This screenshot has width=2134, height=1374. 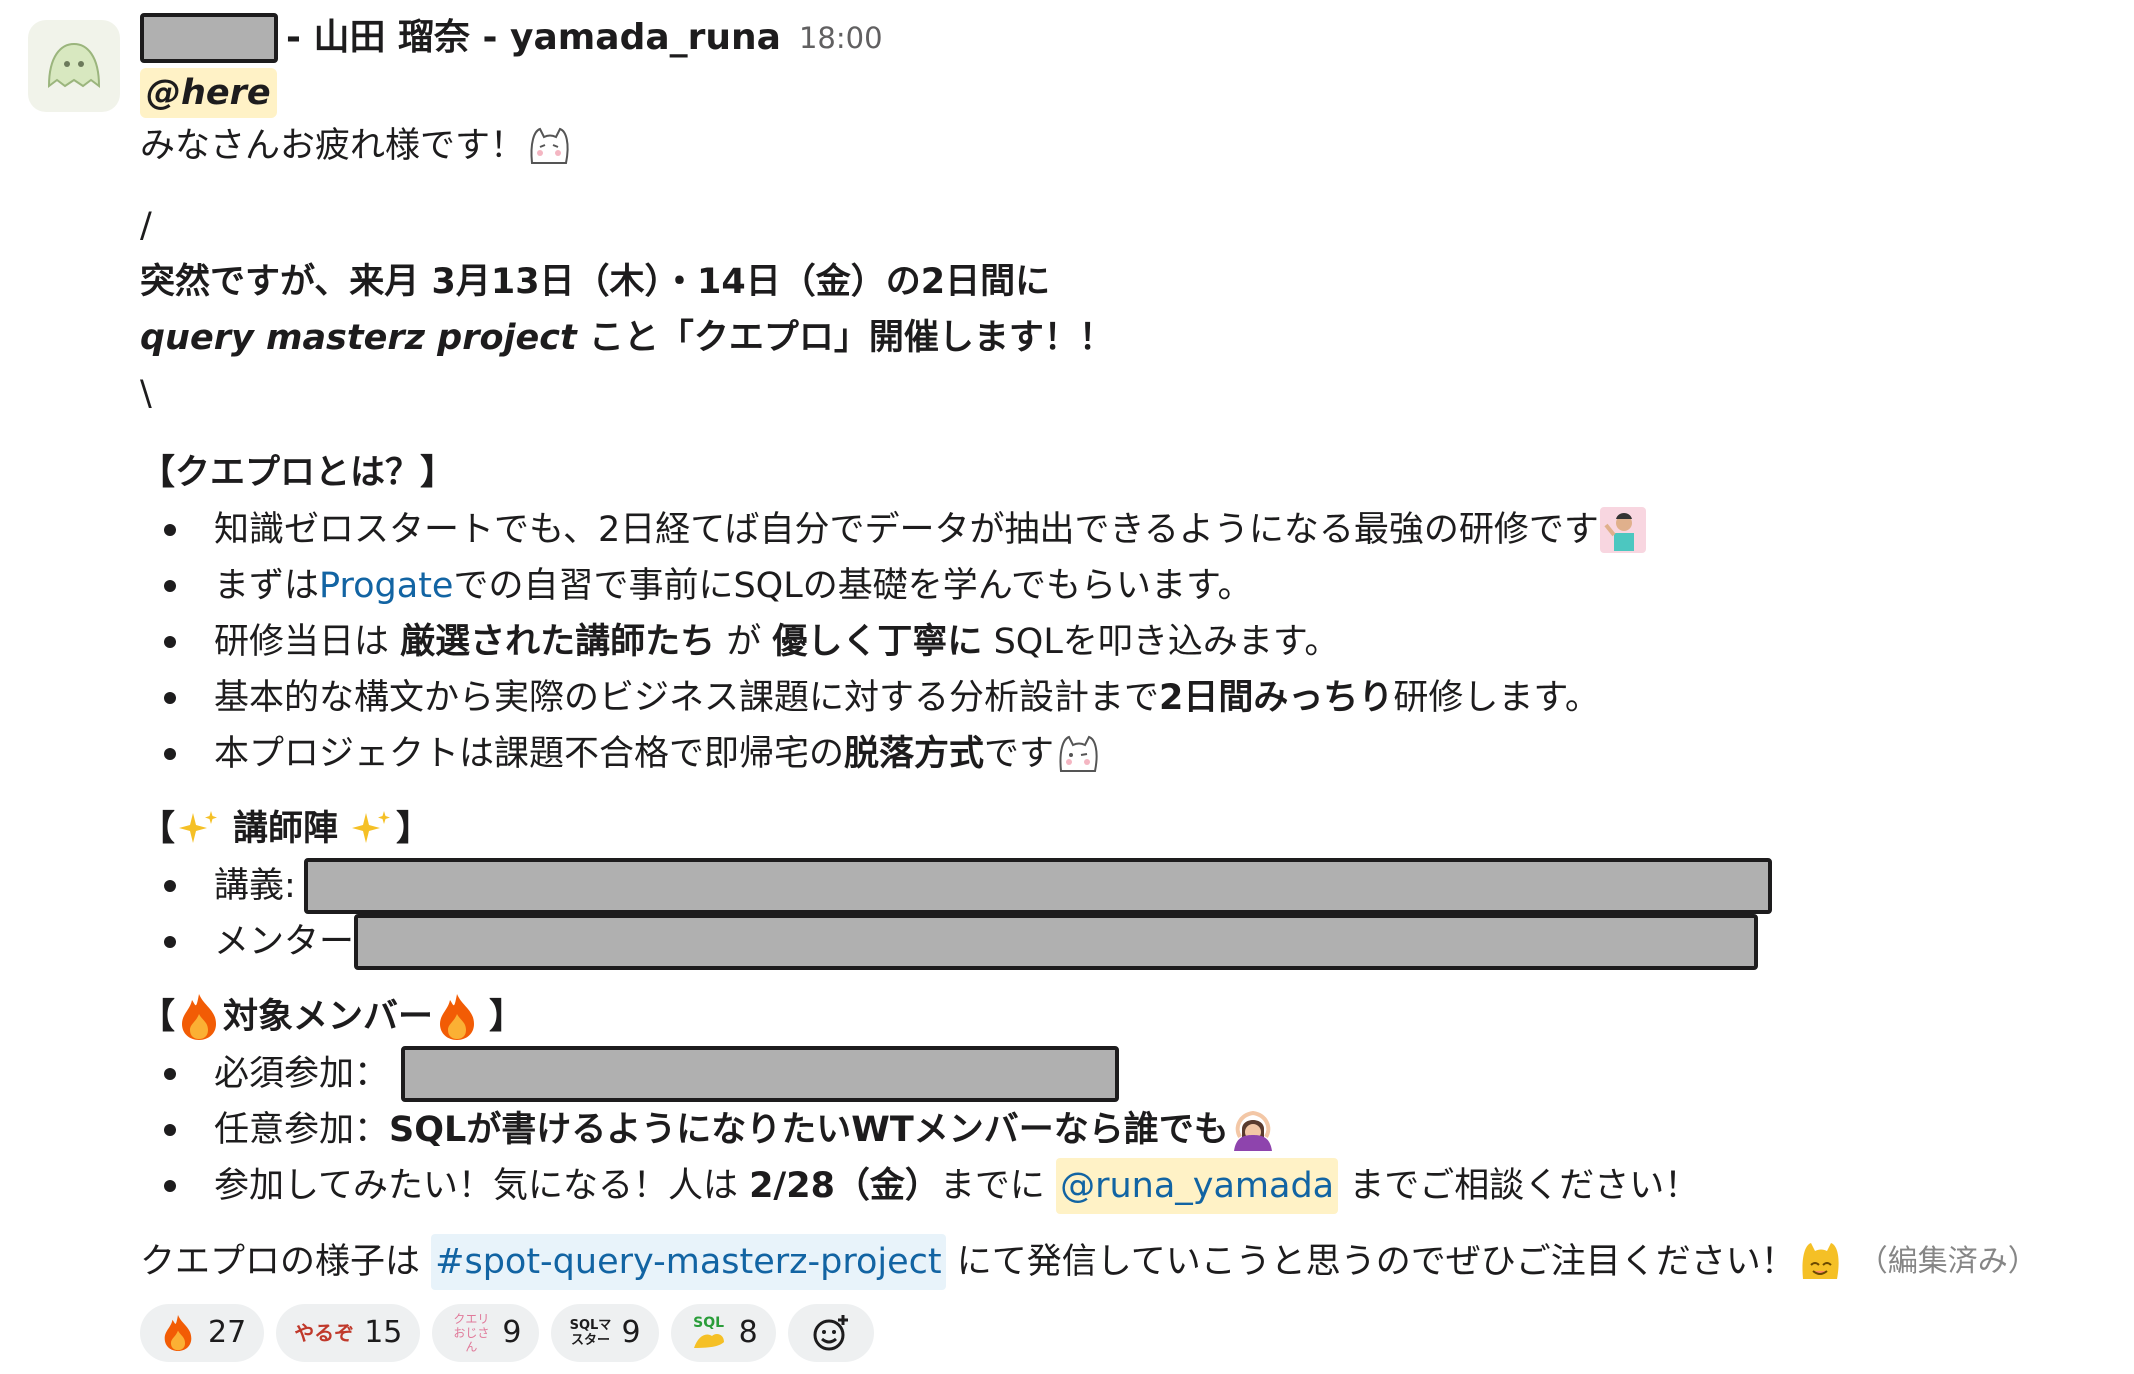 I want to click on contact-deadline: 2/28（金）, so click(x=844, y=1186).